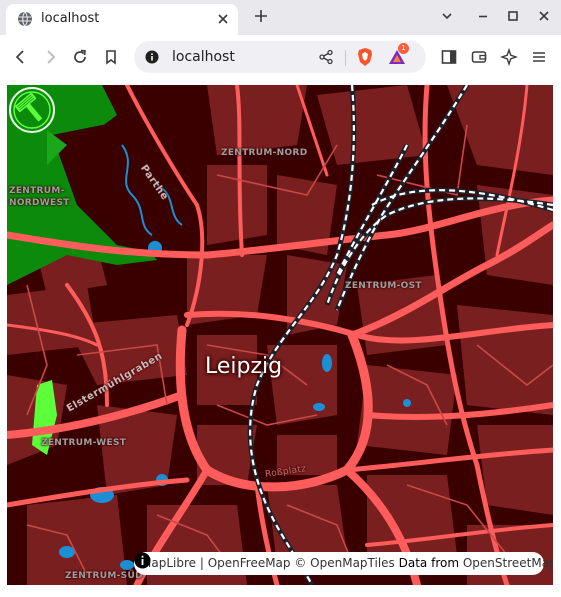 The width and height of the screenshot is (561, 597). Describe the element at coordinates (539, 57) in the screenshot. I see `menu-icon` at that location.